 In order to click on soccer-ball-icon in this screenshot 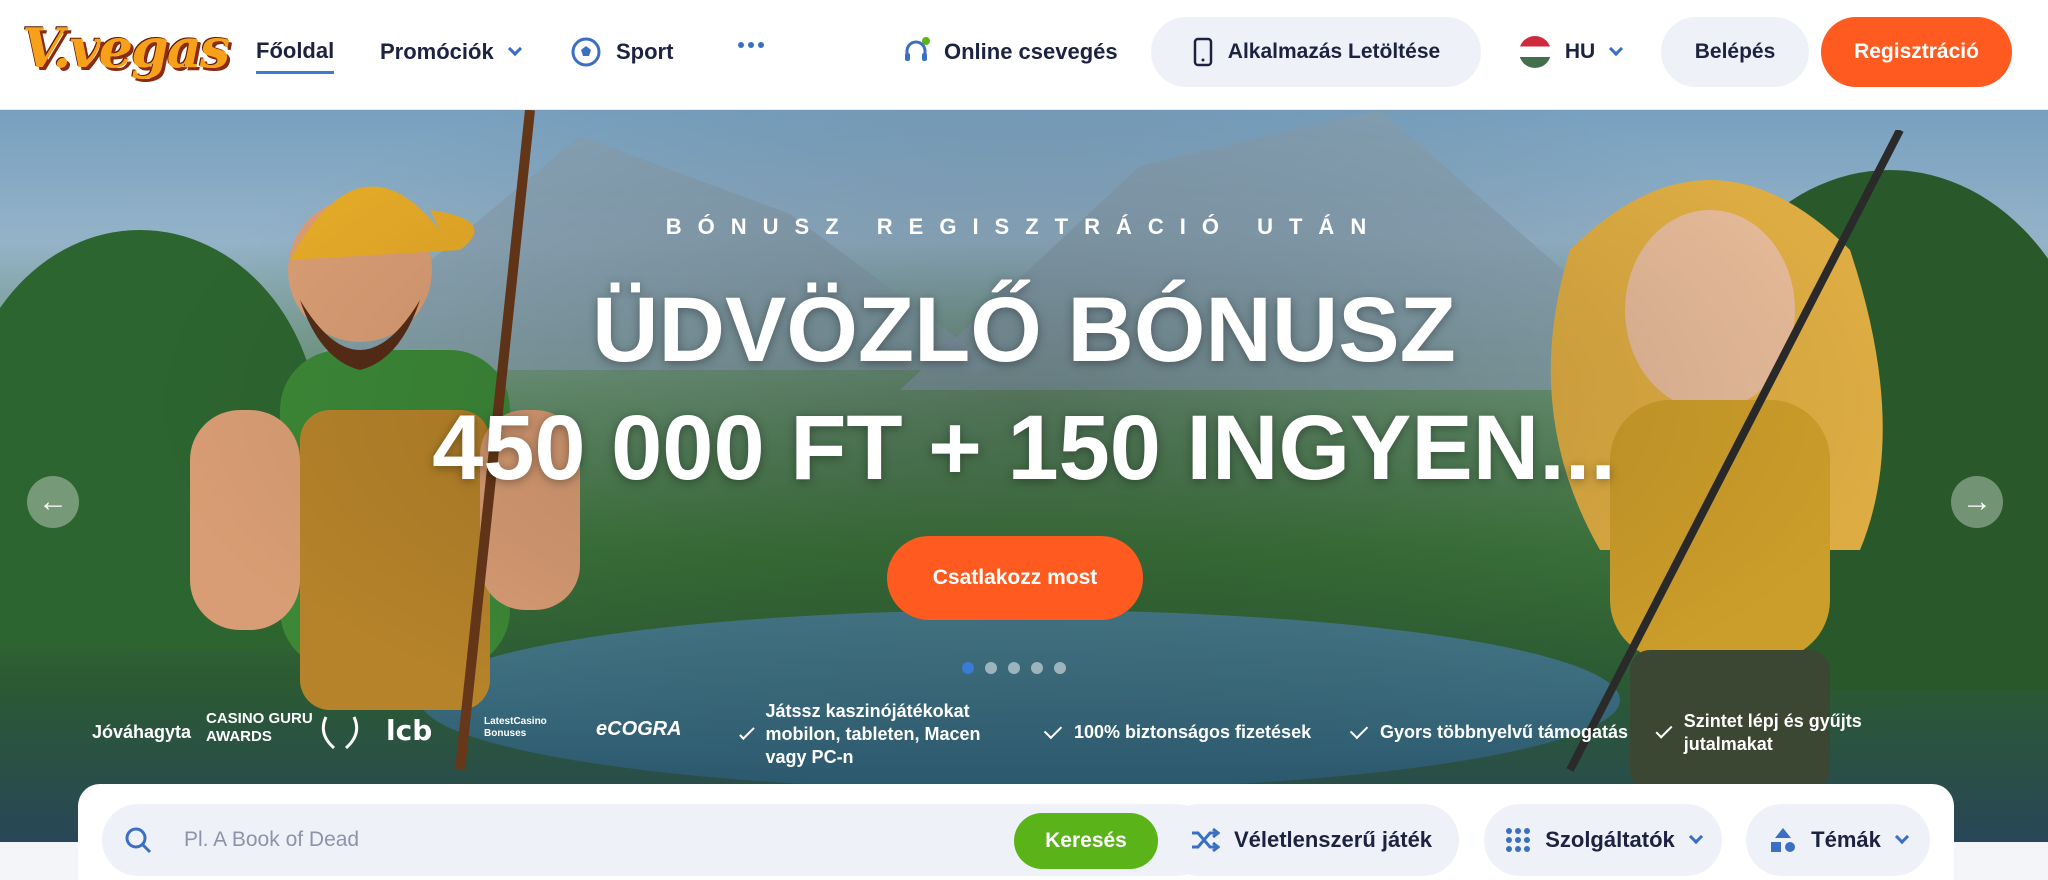, I will do `click(586, 52)`.